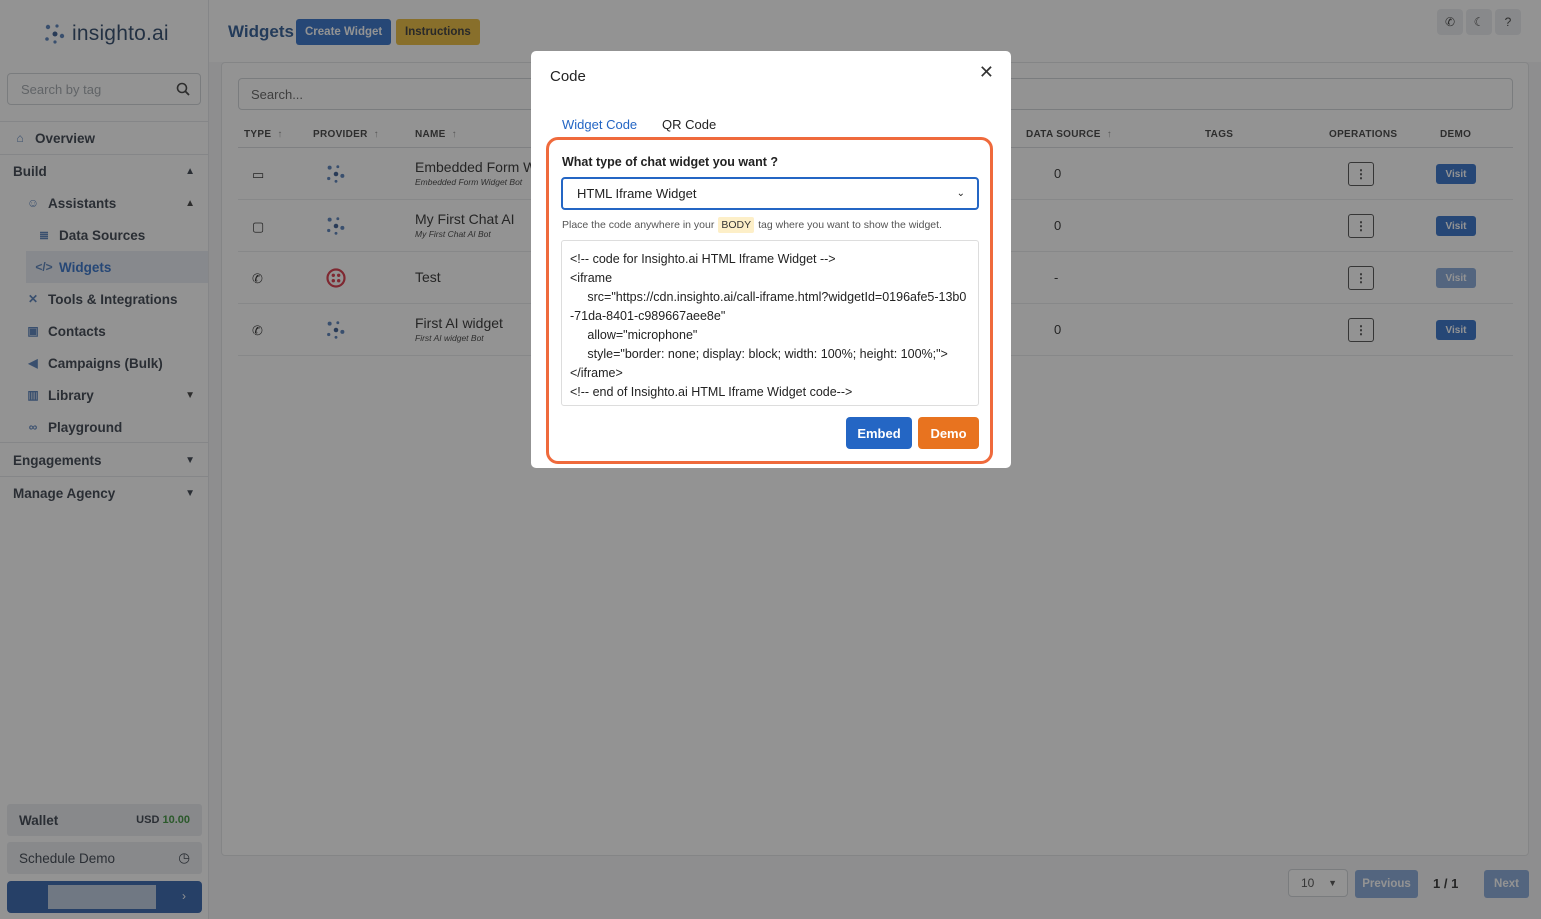  Describe the element at coordinates (736, 225) in the screenshot. I see `body-tag-badge: BODY` at that location.